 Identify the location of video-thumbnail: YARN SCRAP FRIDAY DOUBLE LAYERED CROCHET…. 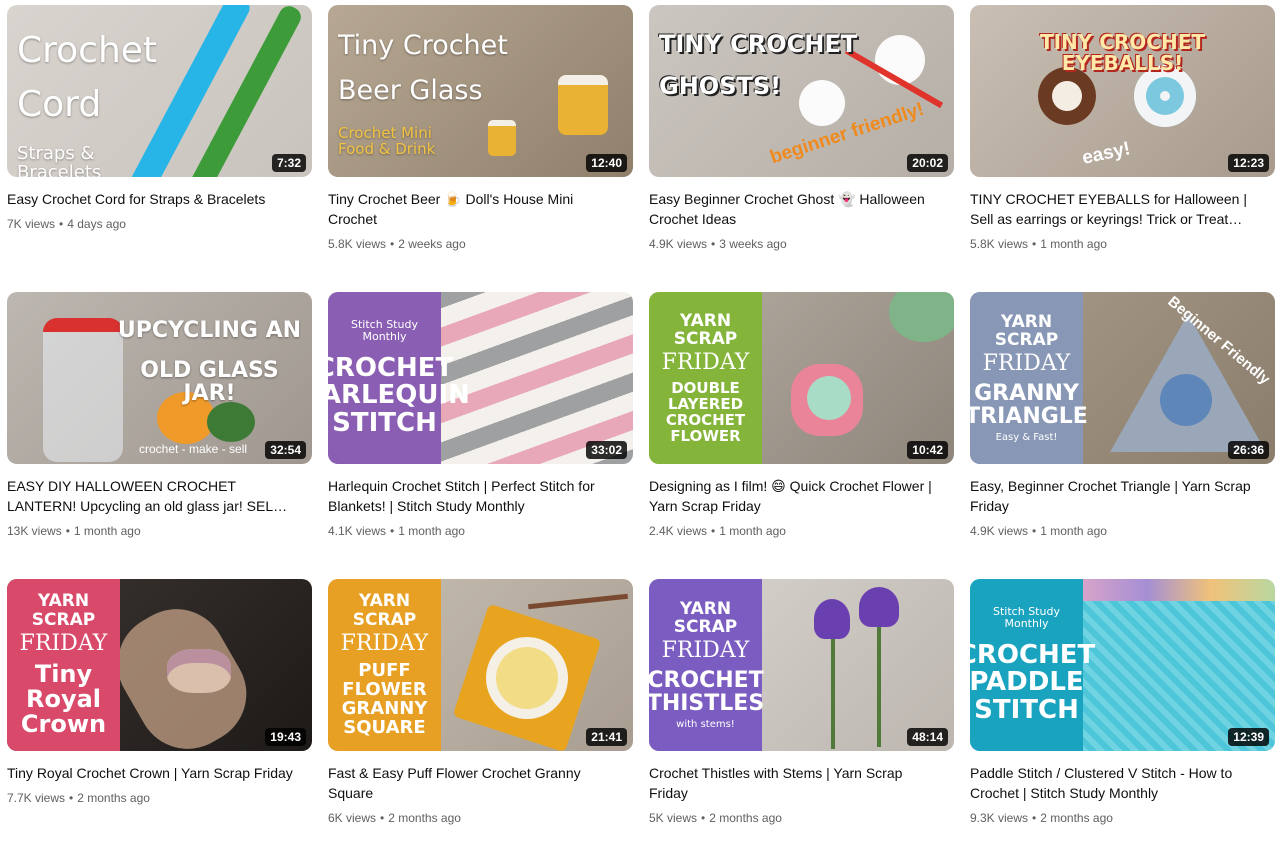
(801, 378).